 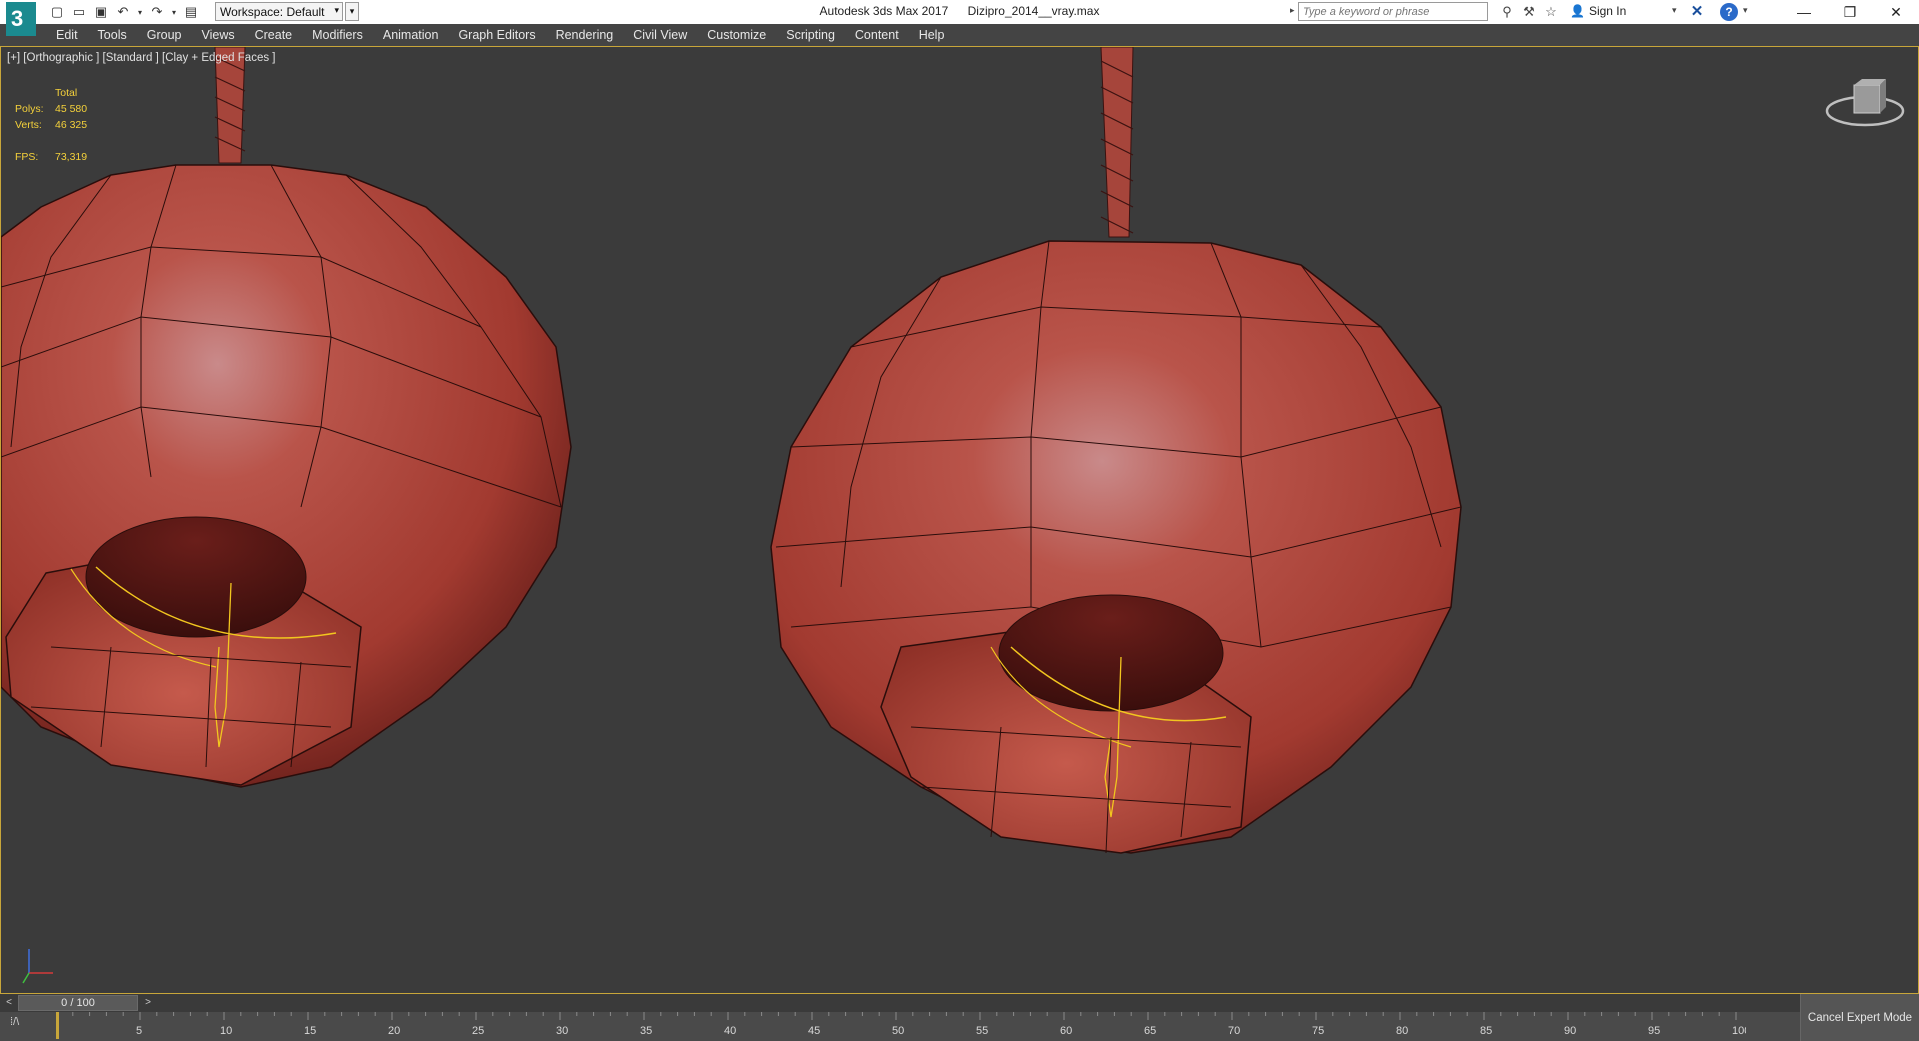 What do you see at coordinates (27, 157) in the screenshot?
I see `fps-label: FPS:` at bounding box center [27, 157].